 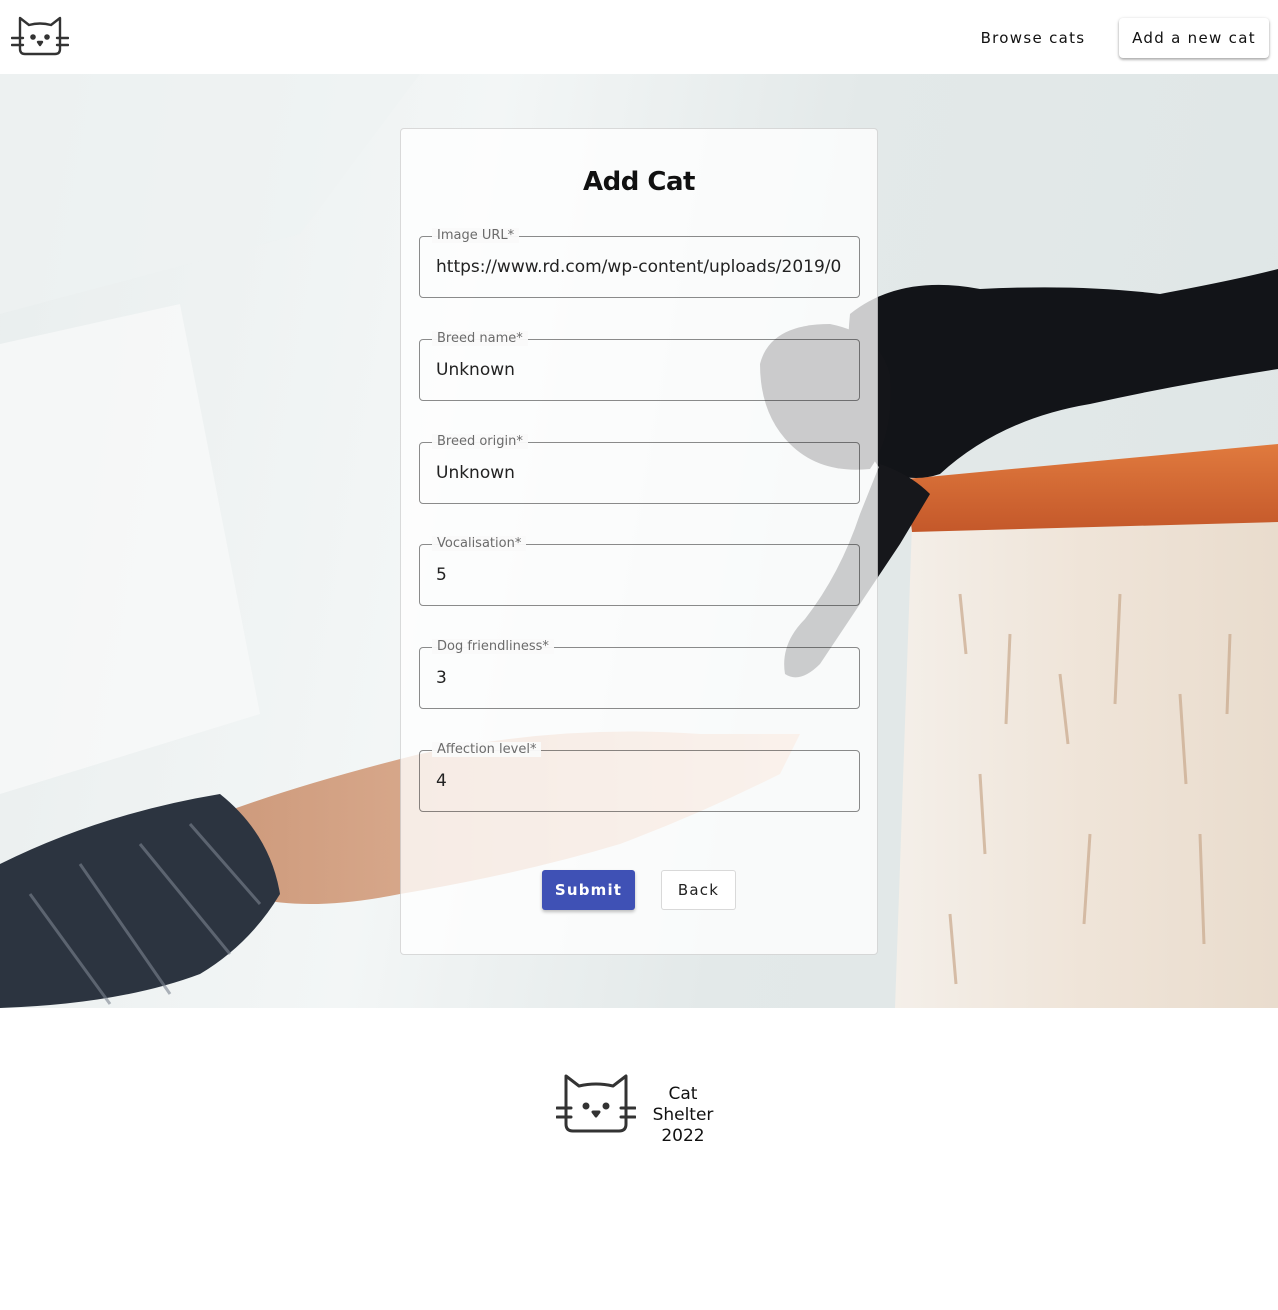 I want to click on browse-cats-link: Browse cats, so click(x=1033, y=38).